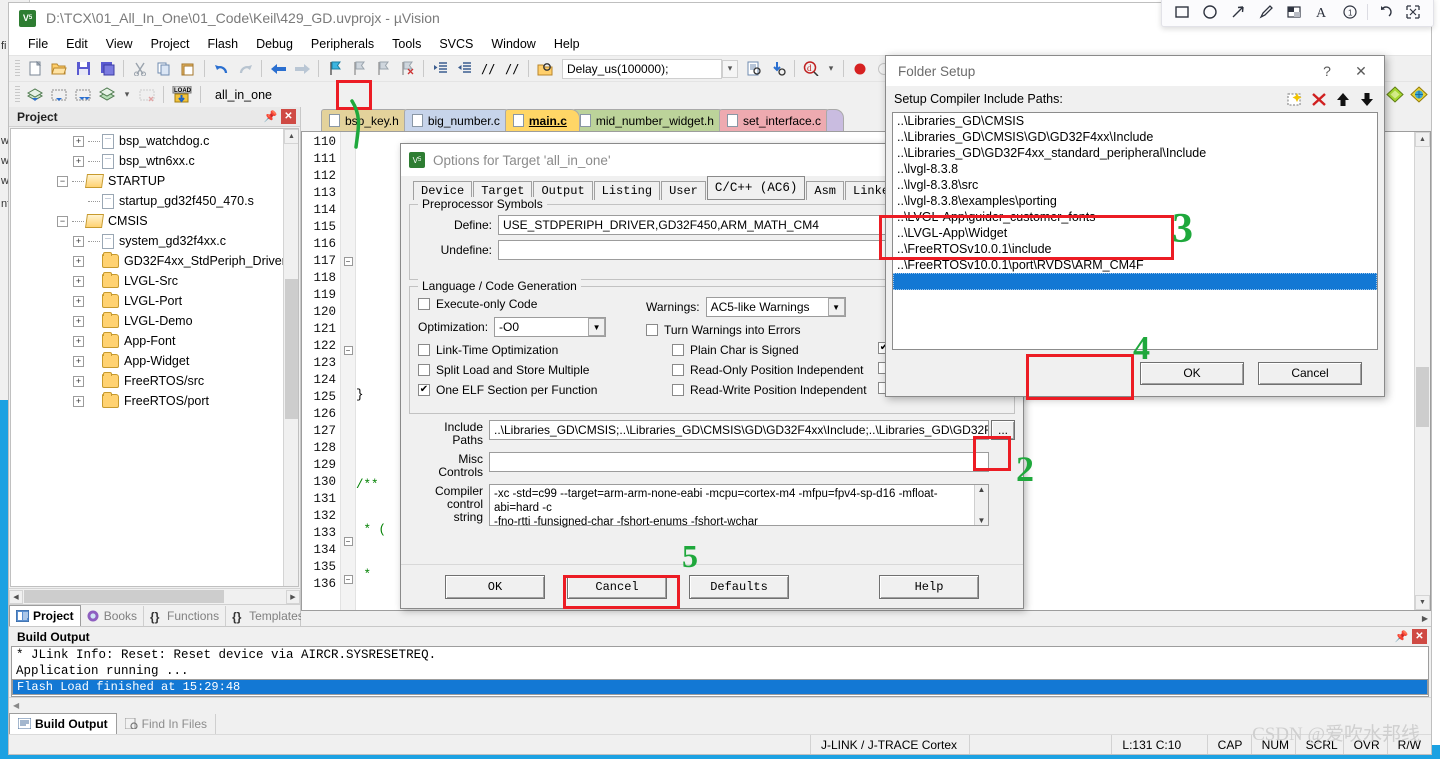  I want to click on code-folding-bar: − − − −, so click(348, 371).